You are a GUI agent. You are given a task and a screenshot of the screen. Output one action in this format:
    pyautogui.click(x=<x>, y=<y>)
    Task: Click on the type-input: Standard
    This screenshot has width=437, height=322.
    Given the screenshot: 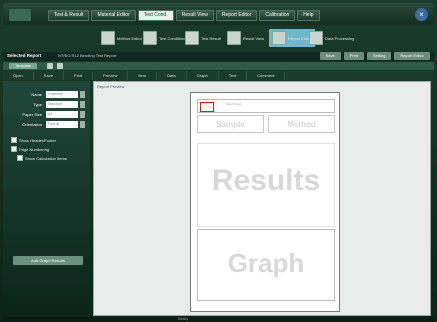 What is the action you would take?
    pyautogui.click(x=62, y=104)
    